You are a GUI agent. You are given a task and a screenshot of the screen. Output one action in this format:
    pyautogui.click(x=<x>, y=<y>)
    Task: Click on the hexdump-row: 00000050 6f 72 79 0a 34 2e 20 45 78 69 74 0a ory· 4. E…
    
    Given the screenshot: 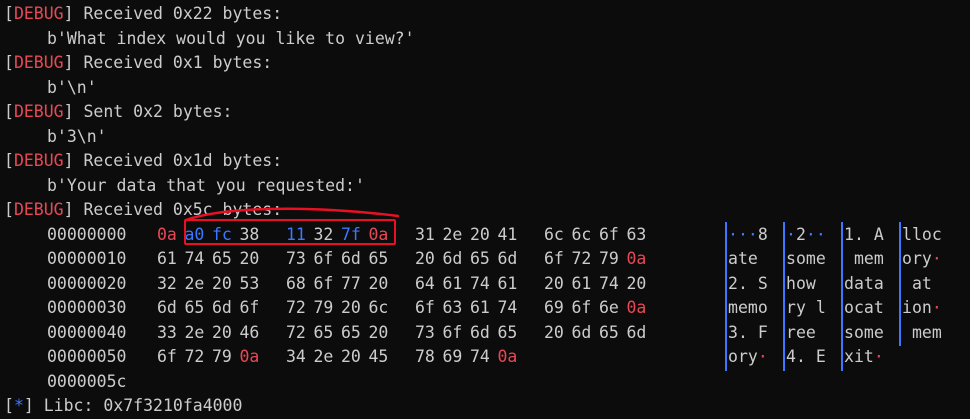 What is the action you would take?
    pyautogui.click(x=485, y=357)
    